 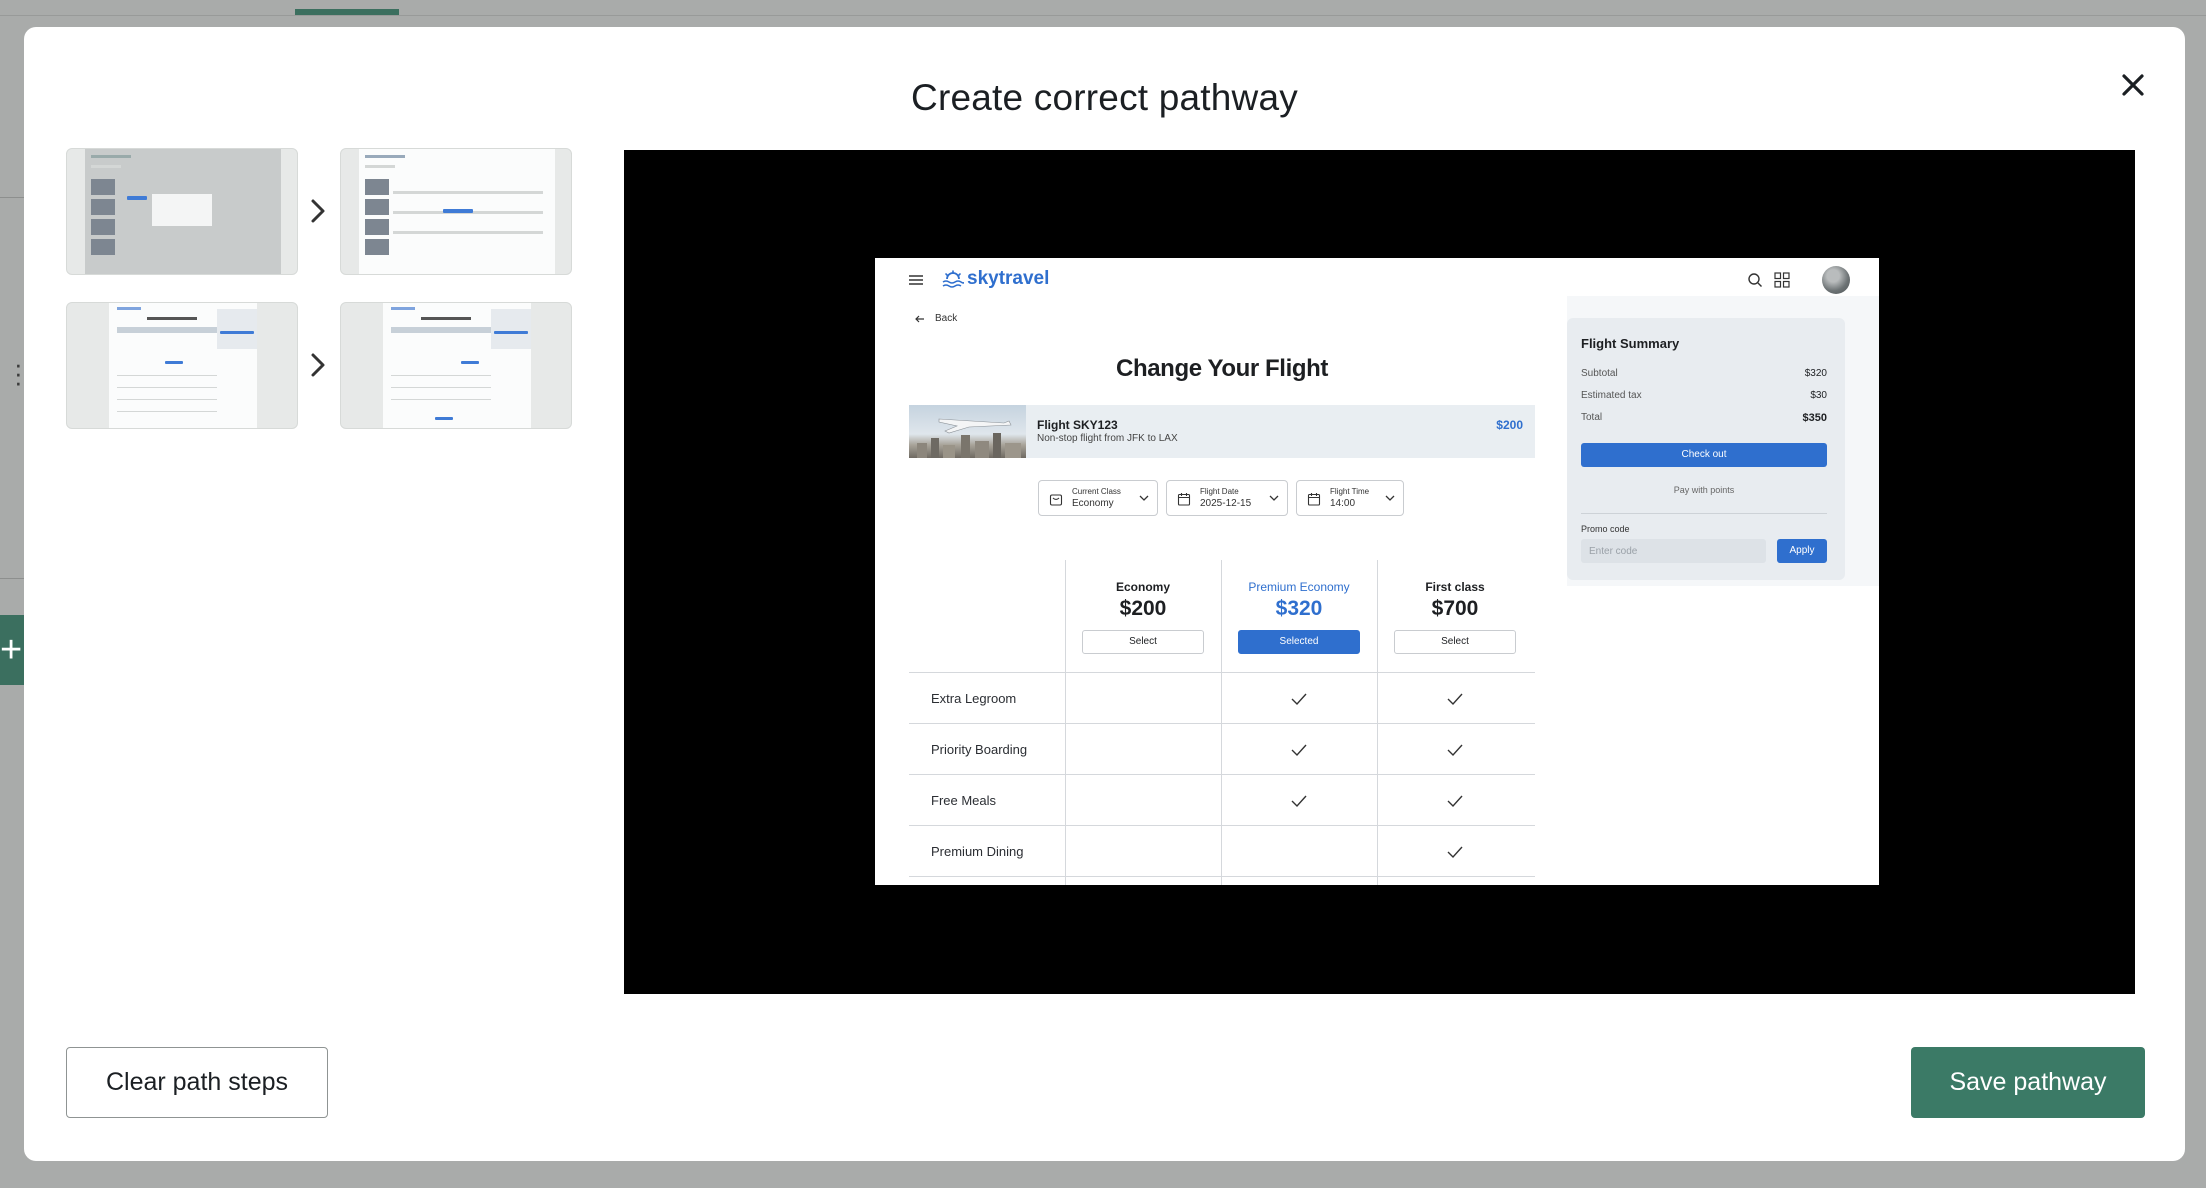 I want to click on flight-time-dropdown: Flight Time 14:00, so click(x=1350, y=498).